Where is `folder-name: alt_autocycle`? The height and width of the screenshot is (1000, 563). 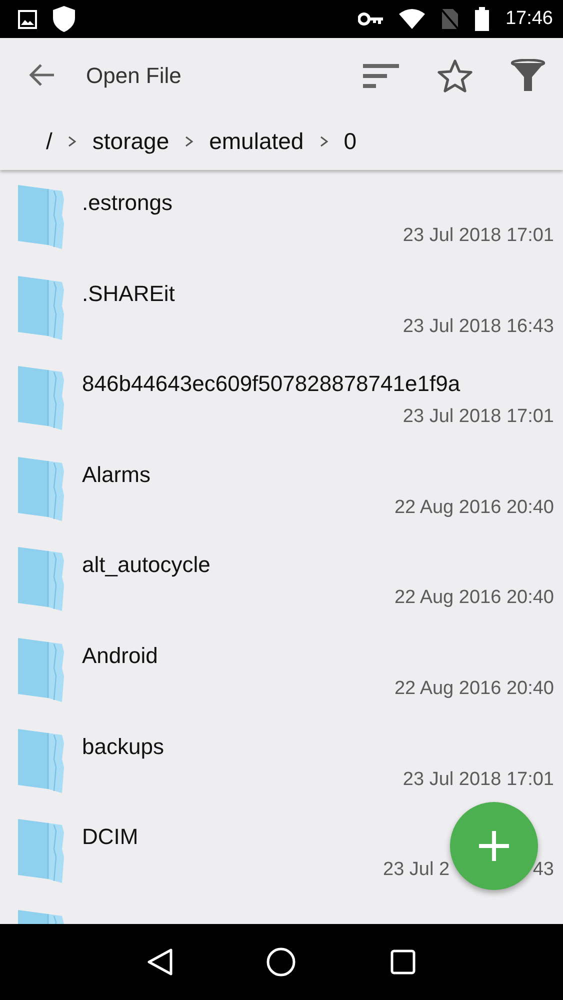 folder-name: alt_autocycle is located at coordinates (146, 565).